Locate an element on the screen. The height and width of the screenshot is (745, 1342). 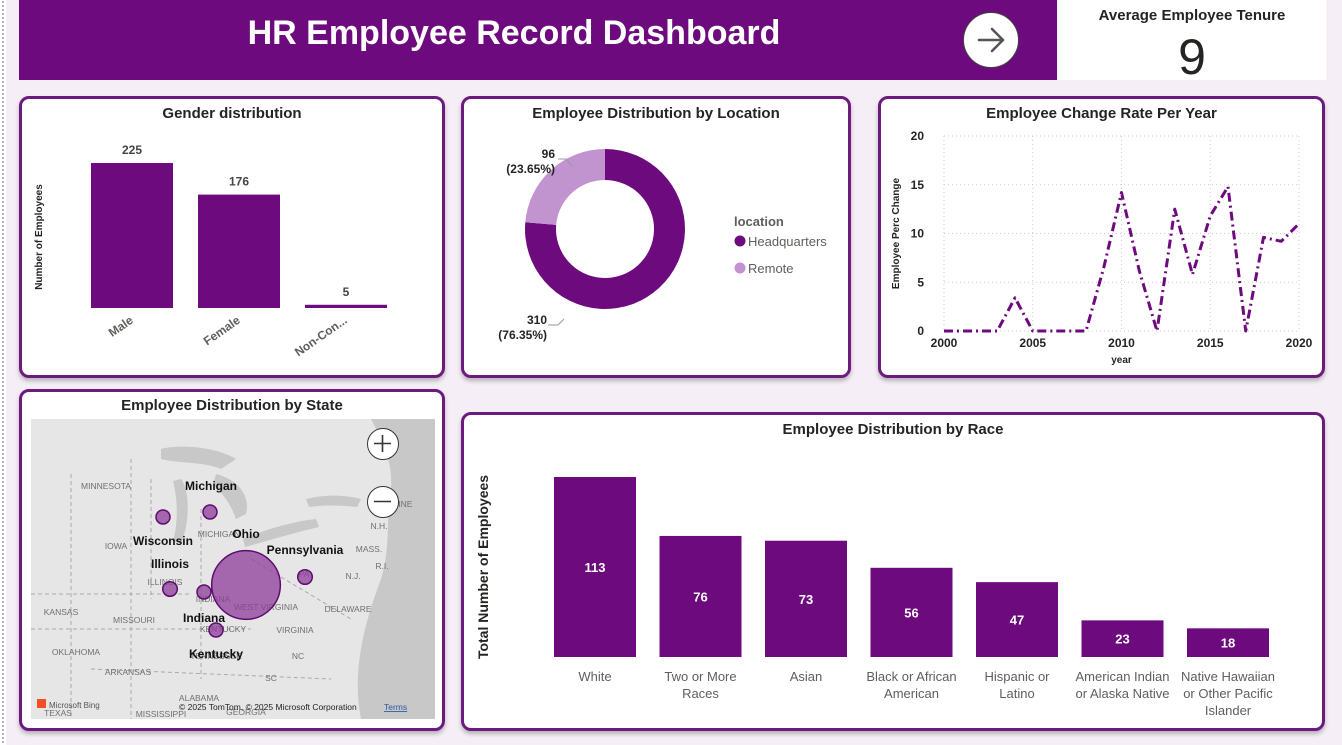
x-axis-label: year is located at coordinates (1121, 360).